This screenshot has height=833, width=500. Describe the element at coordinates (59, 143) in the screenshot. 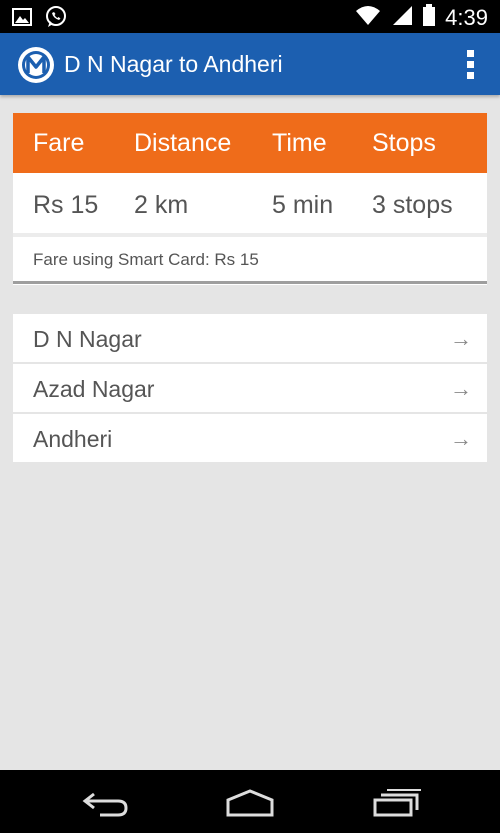

I see `header-fare: Fare` at that location.